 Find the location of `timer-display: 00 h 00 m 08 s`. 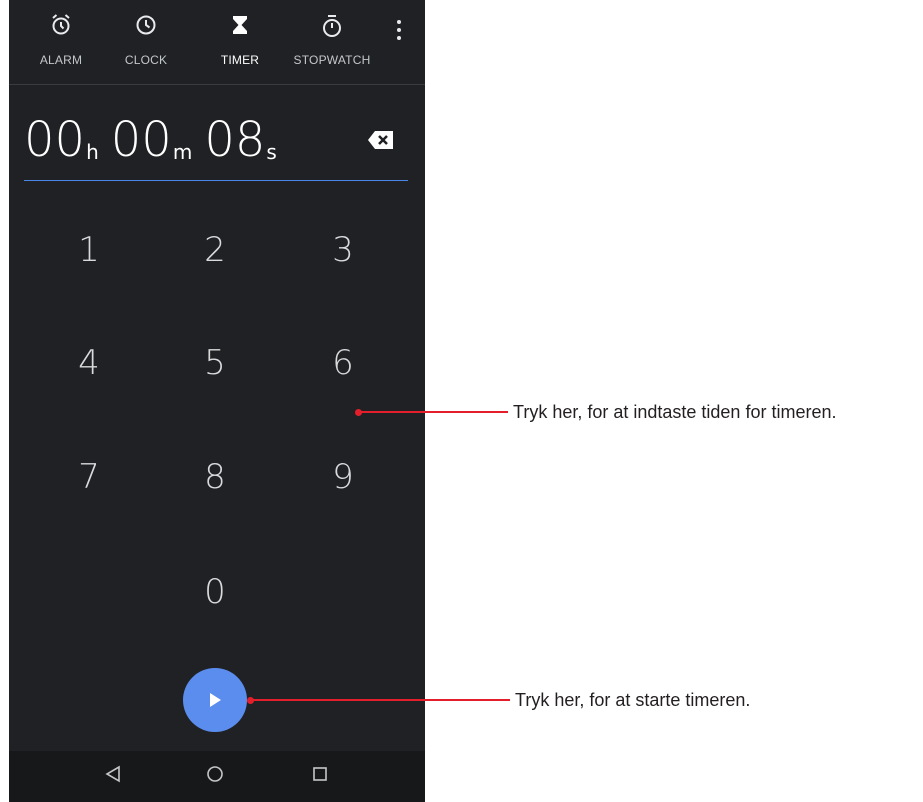

timer-display: 00 h 00 m 08 s is located at coordinates (156, 140).